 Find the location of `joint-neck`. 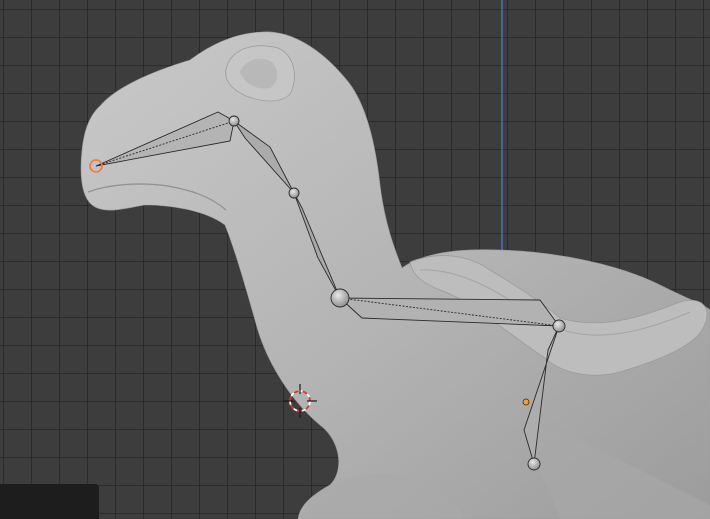

joint-neck is located at coordinates (294, 193).